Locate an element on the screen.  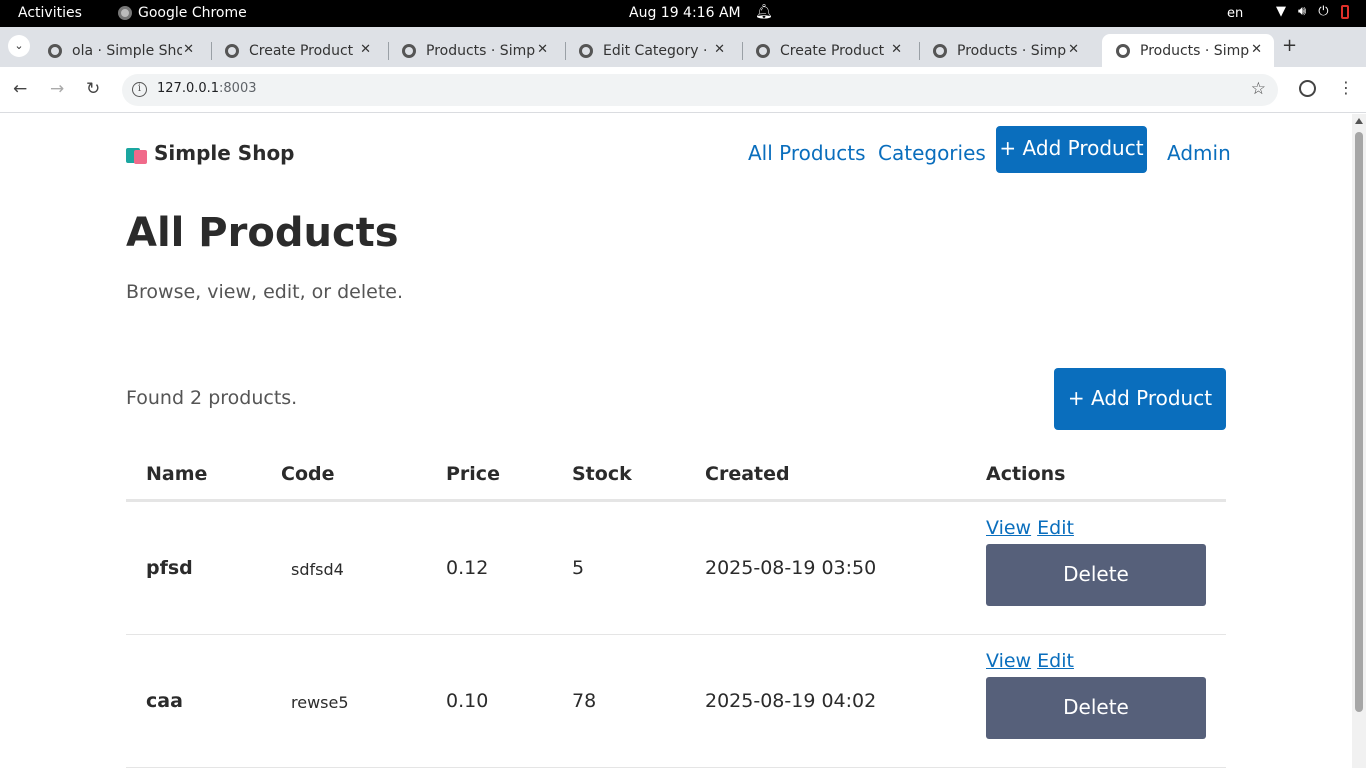
system-status-area: ▼ 🔊︎ ⏻ is located at coordinates (1312, 11).